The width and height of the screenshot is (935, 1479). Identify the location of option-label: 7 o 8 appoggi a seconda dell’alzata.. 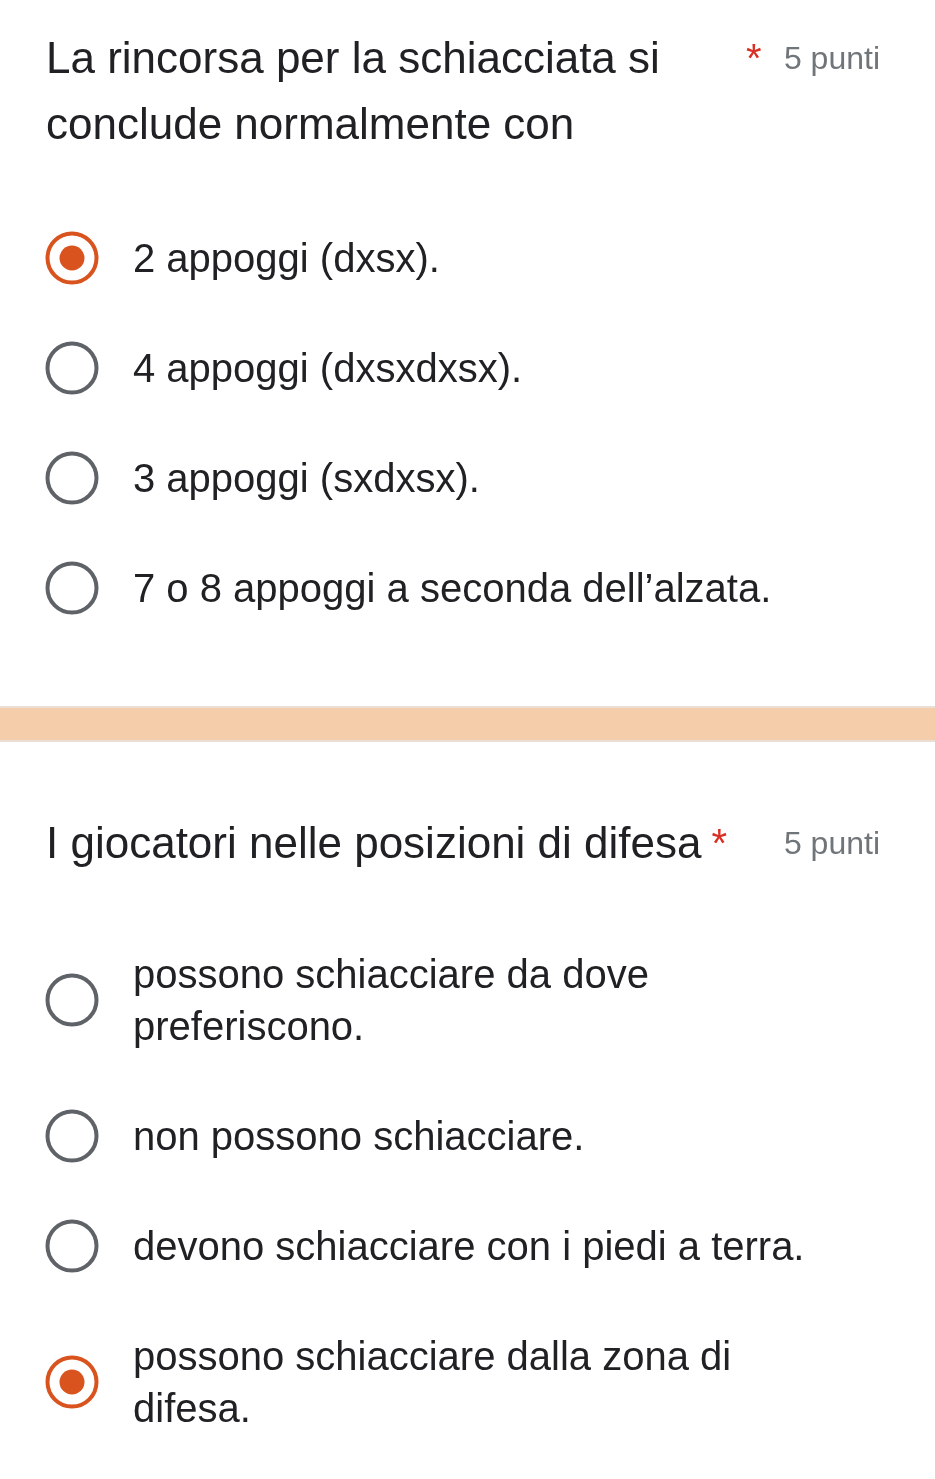
(452, 588).